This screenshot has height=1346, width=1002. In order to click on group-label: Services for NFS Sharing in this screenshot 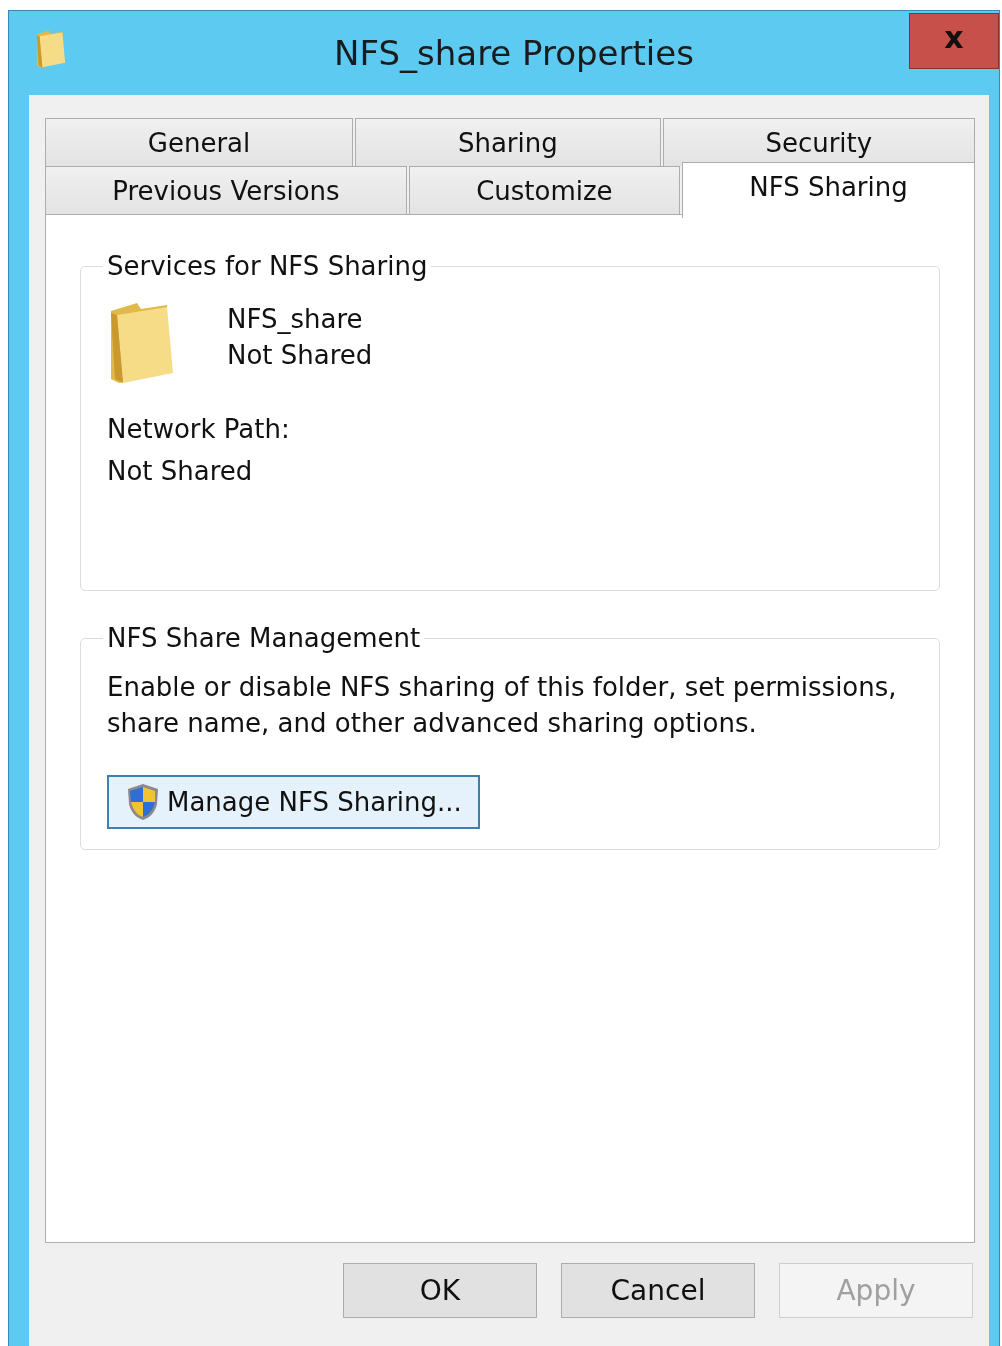, I will do `click(267, 266)`.